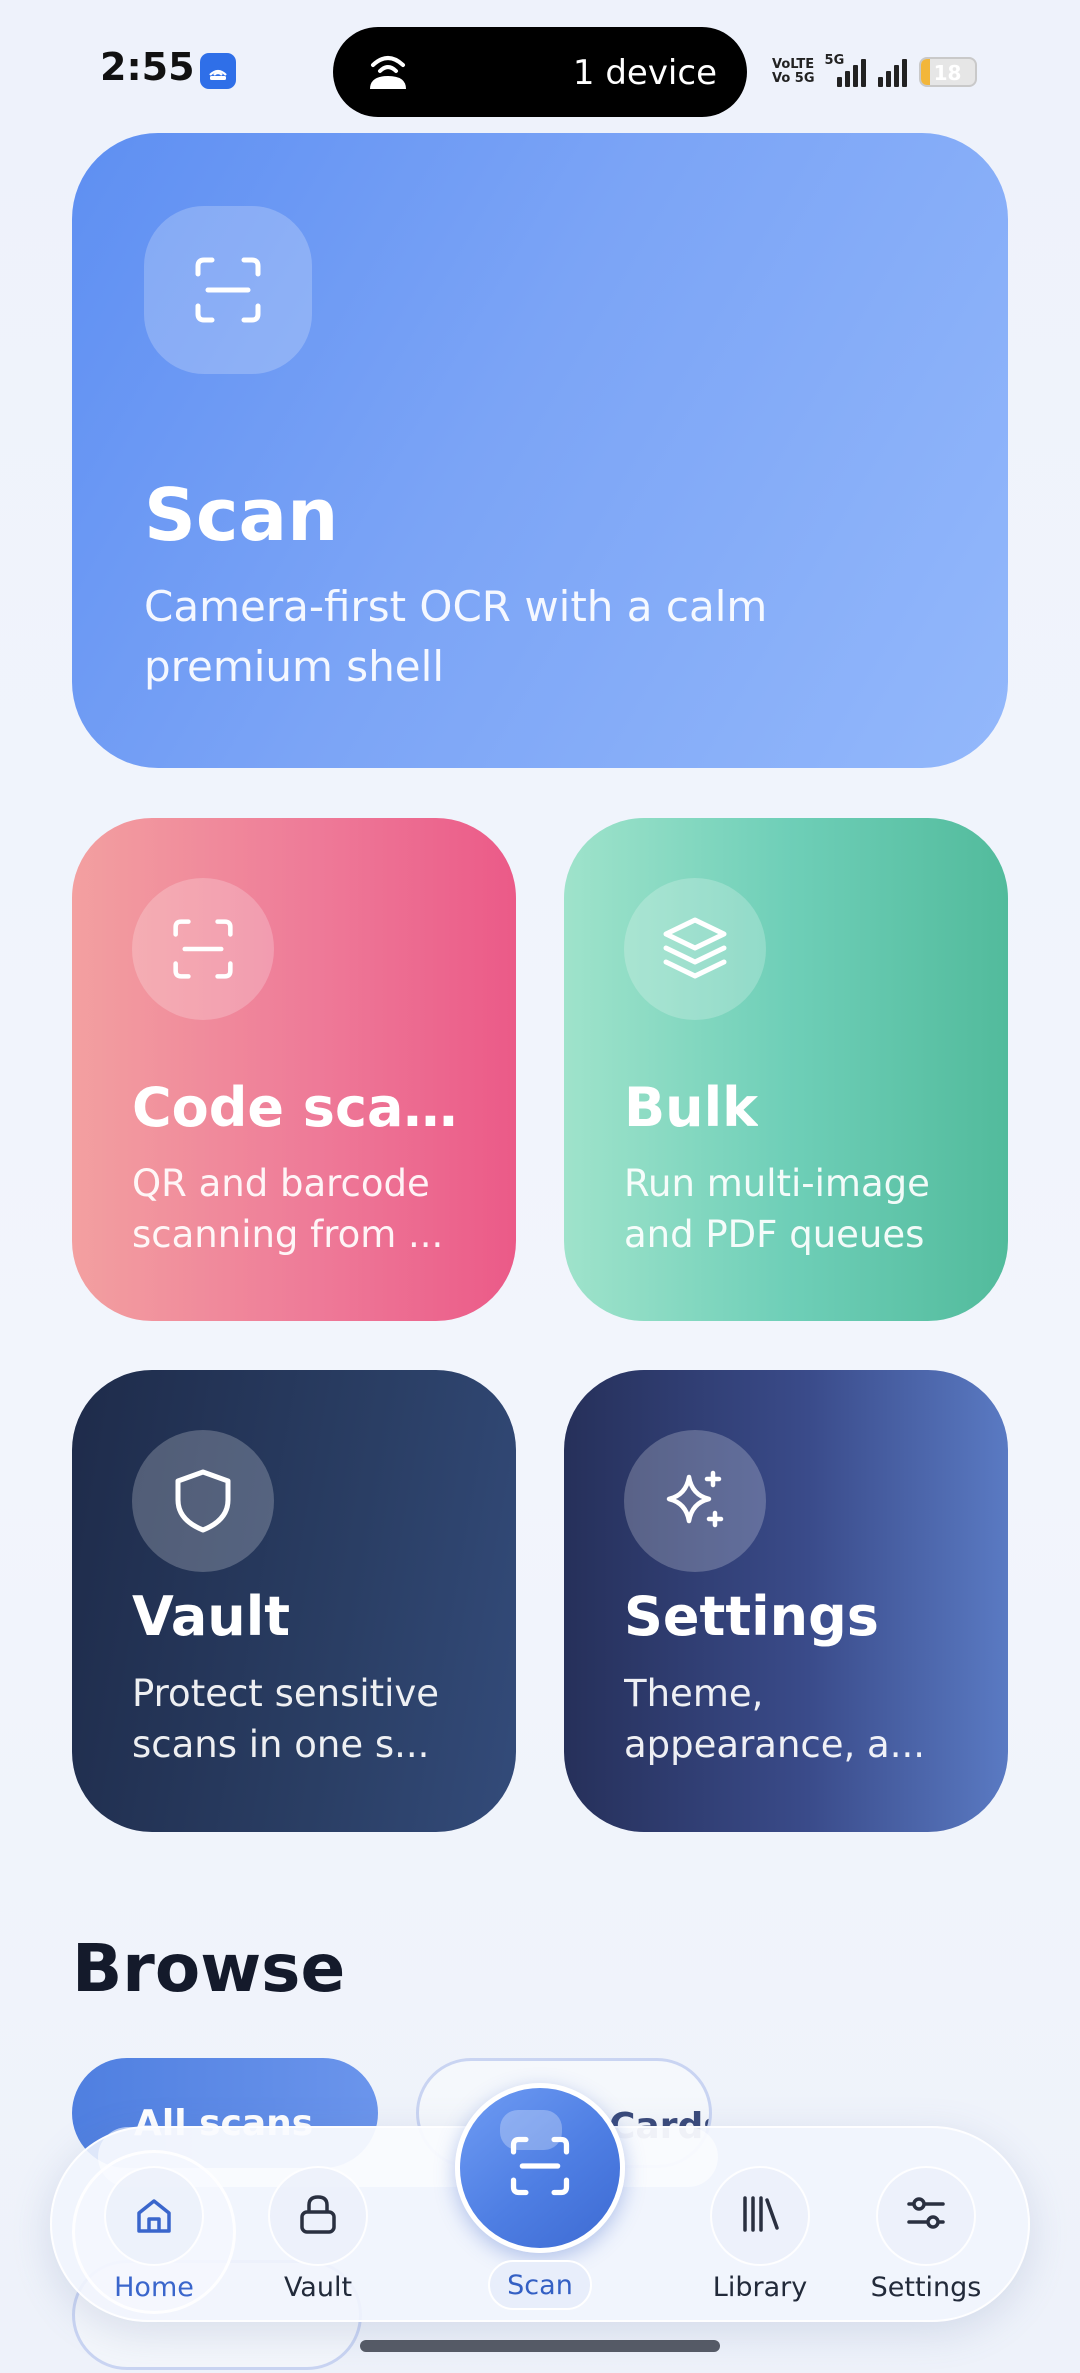 This screenshot has height=2373, width=1080. Describe the element at coordinates (388, 73) in the screenshot. I see `hotspot-icon` at that location.